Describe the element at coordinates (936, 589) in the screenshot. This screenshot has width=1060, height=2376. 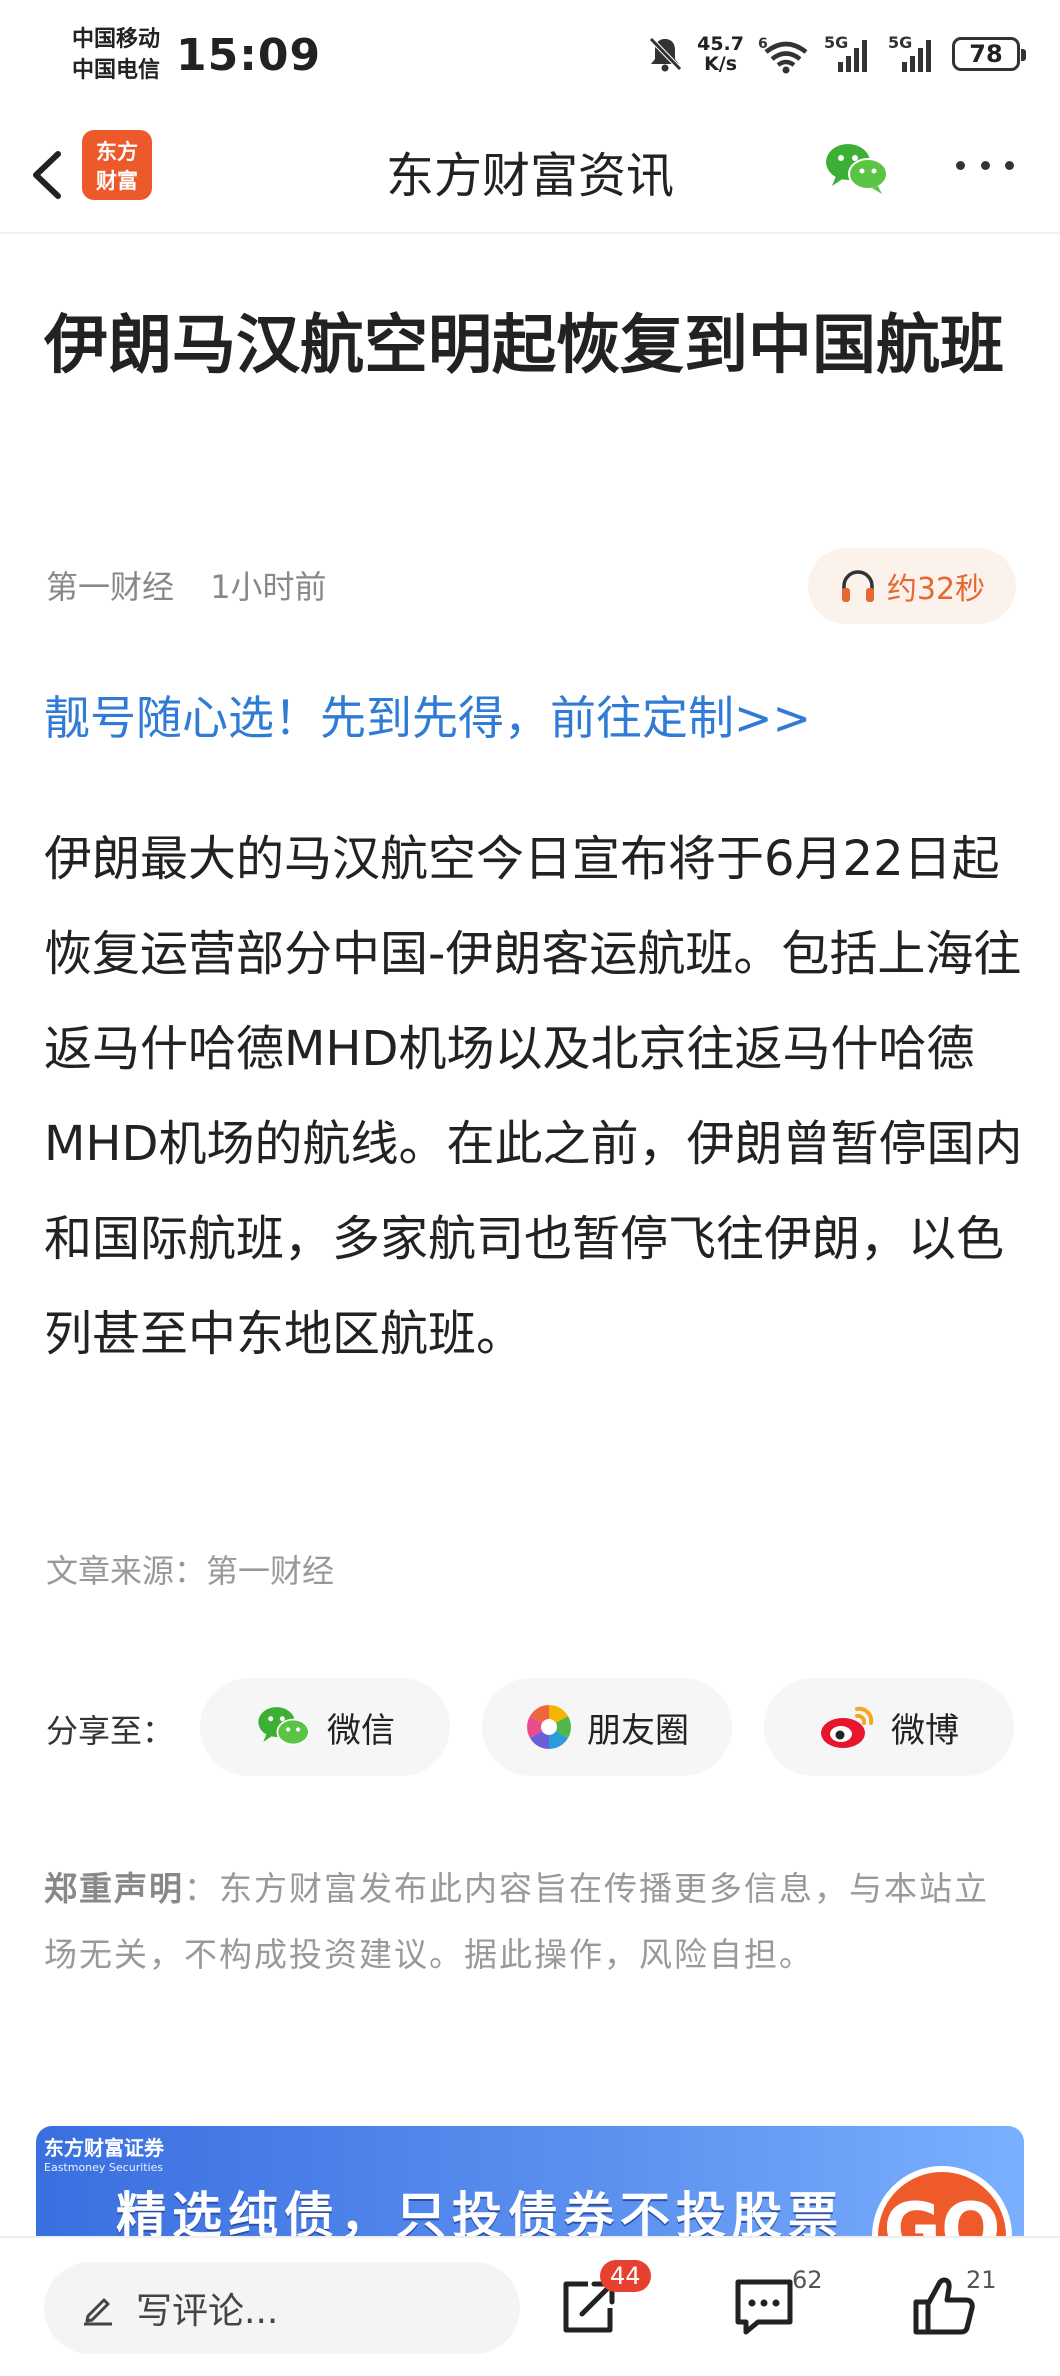
I see `audio-duration: 约32秒` at that location.